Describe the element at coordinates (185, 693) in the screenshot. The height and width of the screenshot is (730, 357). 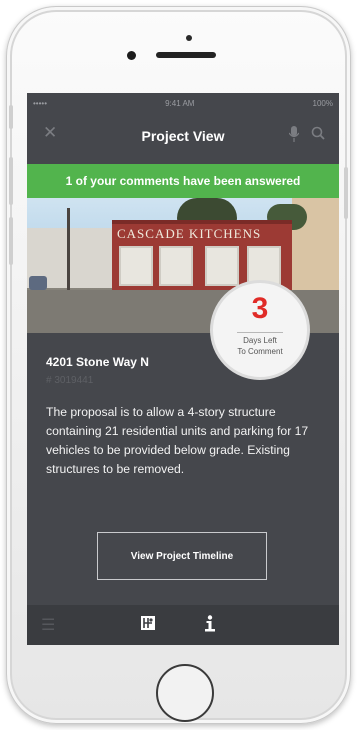
I see `home-button` at that location.